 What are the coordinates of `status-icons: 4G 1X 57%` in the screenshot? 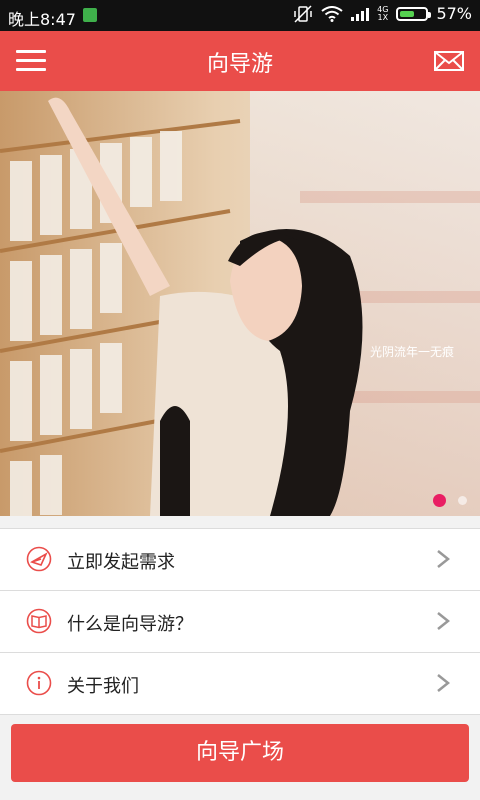 It's located at (382, 13).